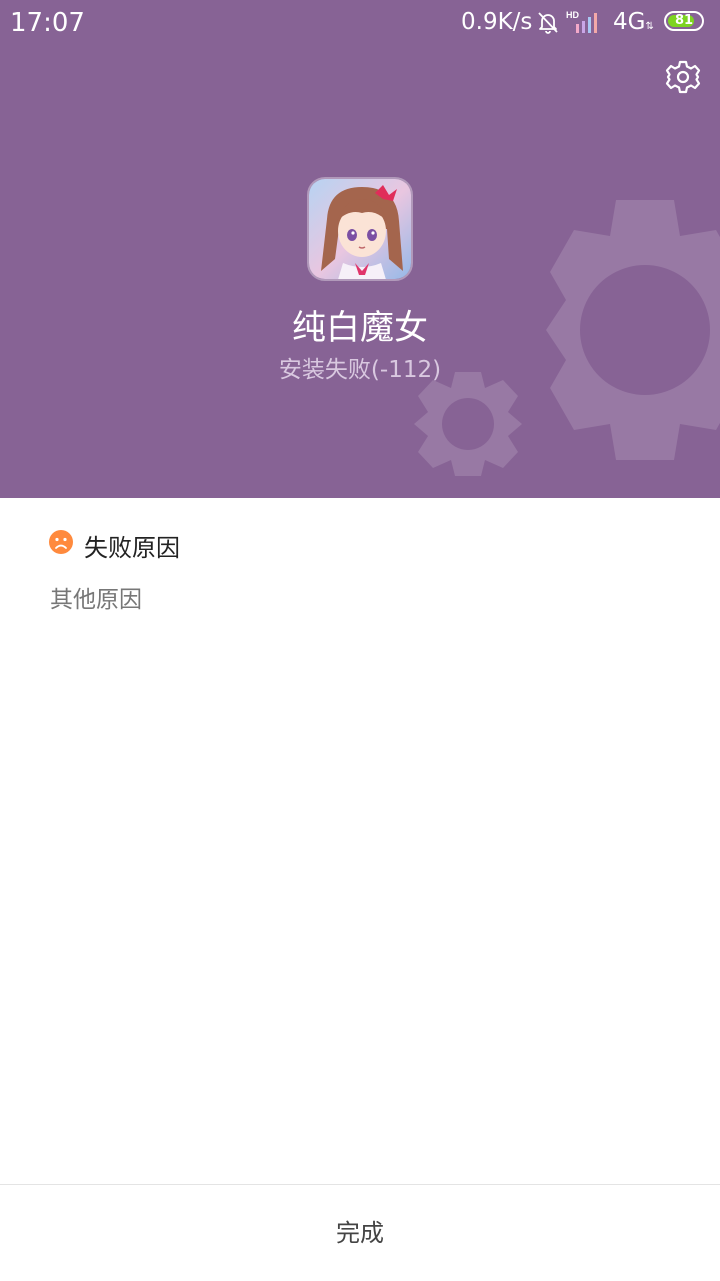 The height and width of the screenshot is (1281, 720). What do you see at coordinates (683, 77) in the screenshot?
I see `gear-icon` at bounding box center [683, 77].